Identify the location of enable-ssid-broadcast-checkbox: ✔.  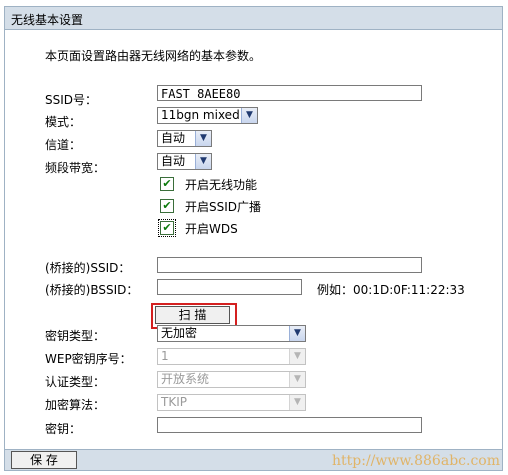
(167, 206).